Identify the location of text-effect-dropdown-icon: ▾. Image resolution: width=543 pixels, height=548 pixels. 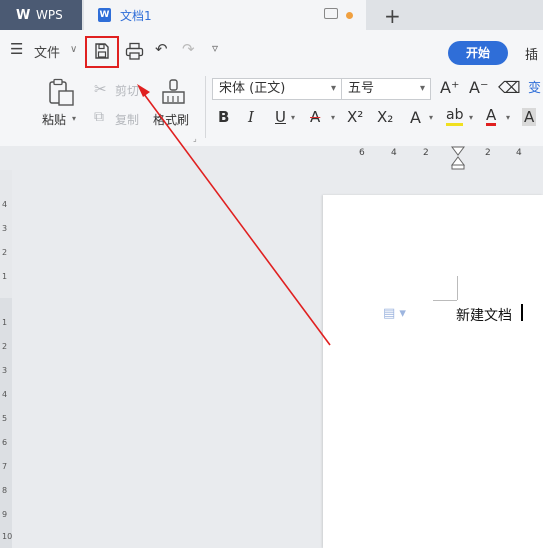
(431, 117).